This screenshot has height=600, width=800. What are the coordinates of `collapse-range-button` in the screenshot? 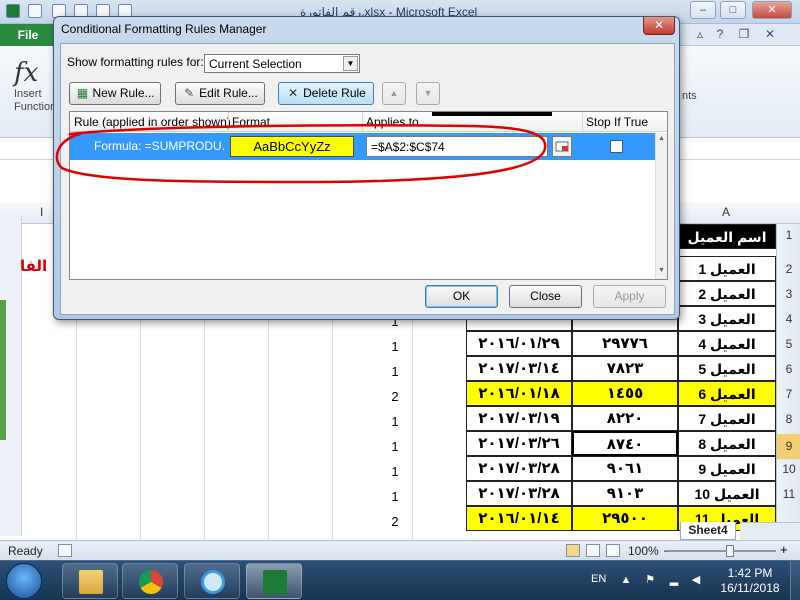 It's located at (562, 146).